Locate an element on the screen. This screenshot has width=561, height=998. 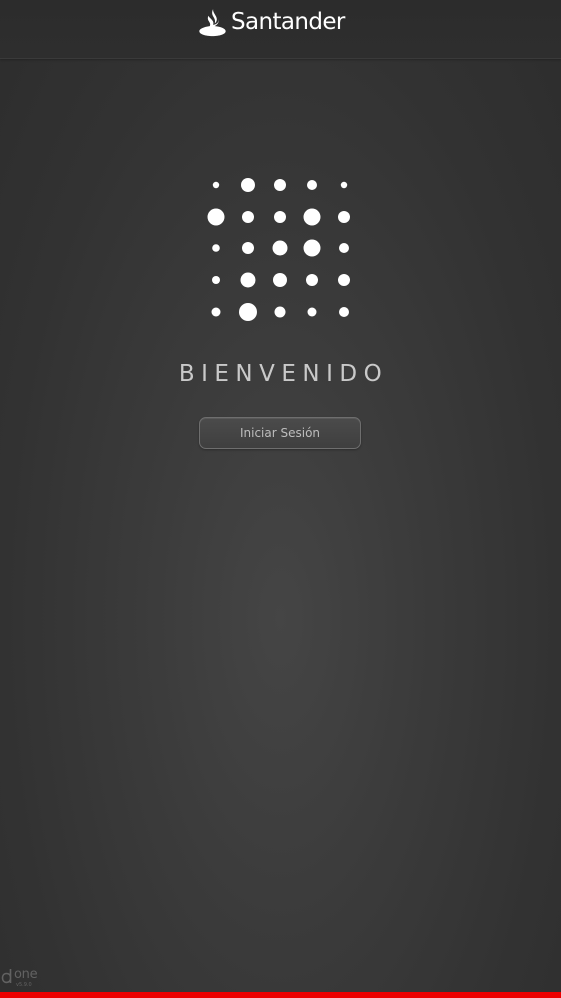
flame-icon is located at coordinates (212, 22).